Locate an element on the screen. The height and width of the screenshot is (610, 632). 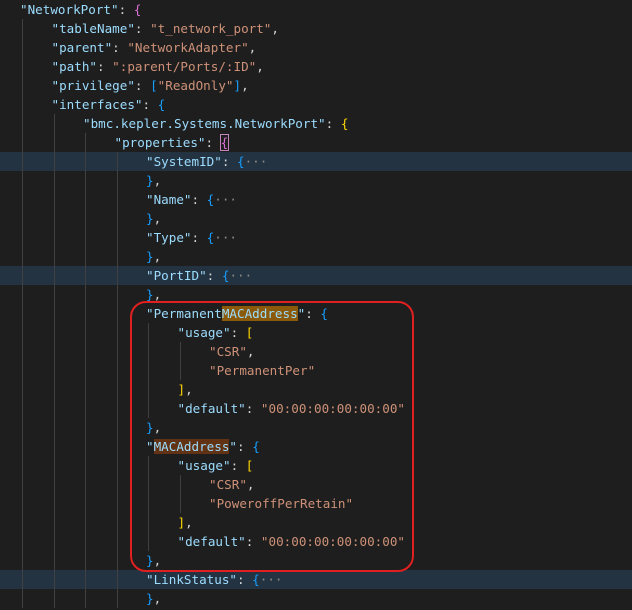
code-line: "SystemID": {··· is located at coordinates (316, 161).